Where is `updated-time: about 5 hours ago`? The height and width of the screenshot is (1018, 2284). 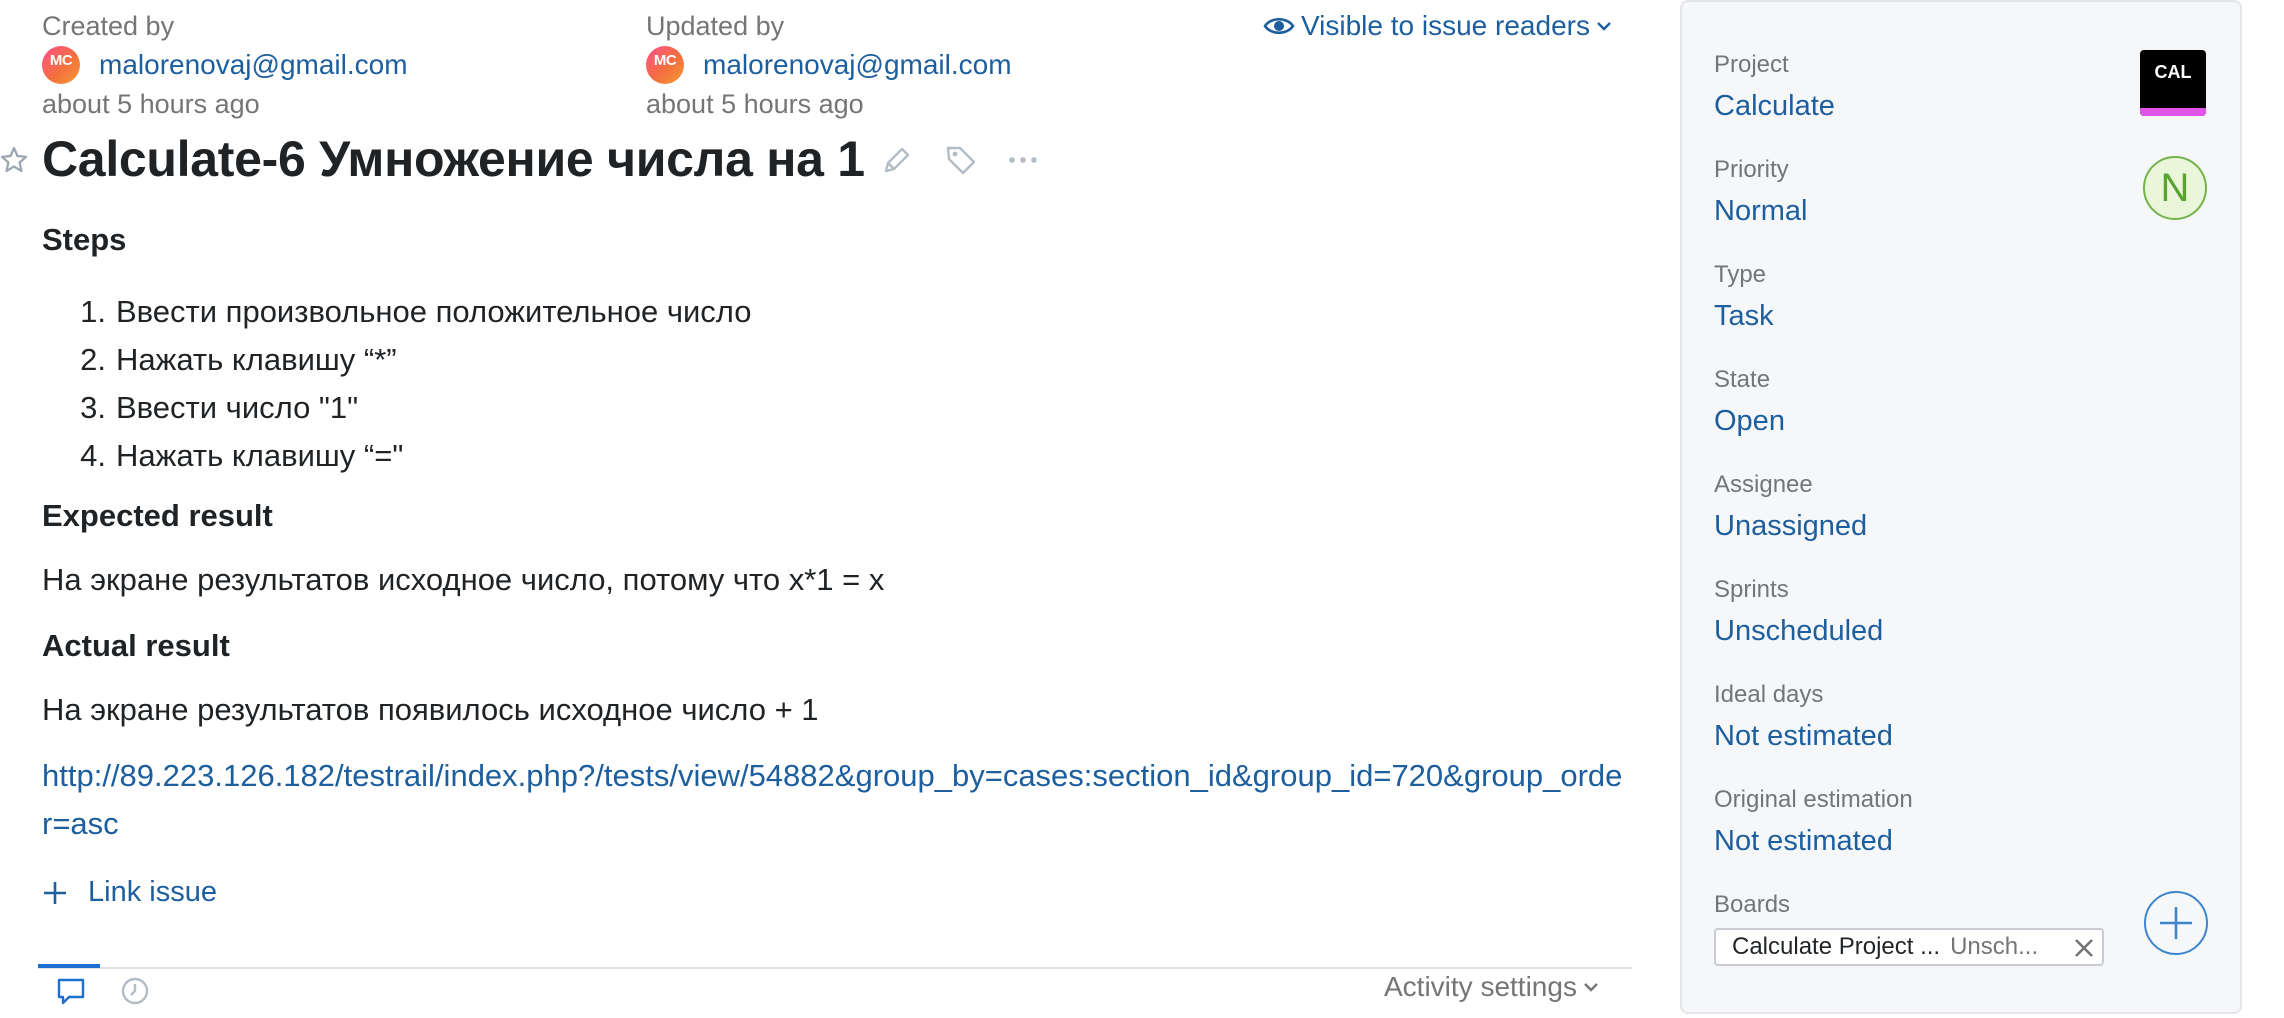
updated-time: about 5 hours ago is located at coordinates (755, 104).